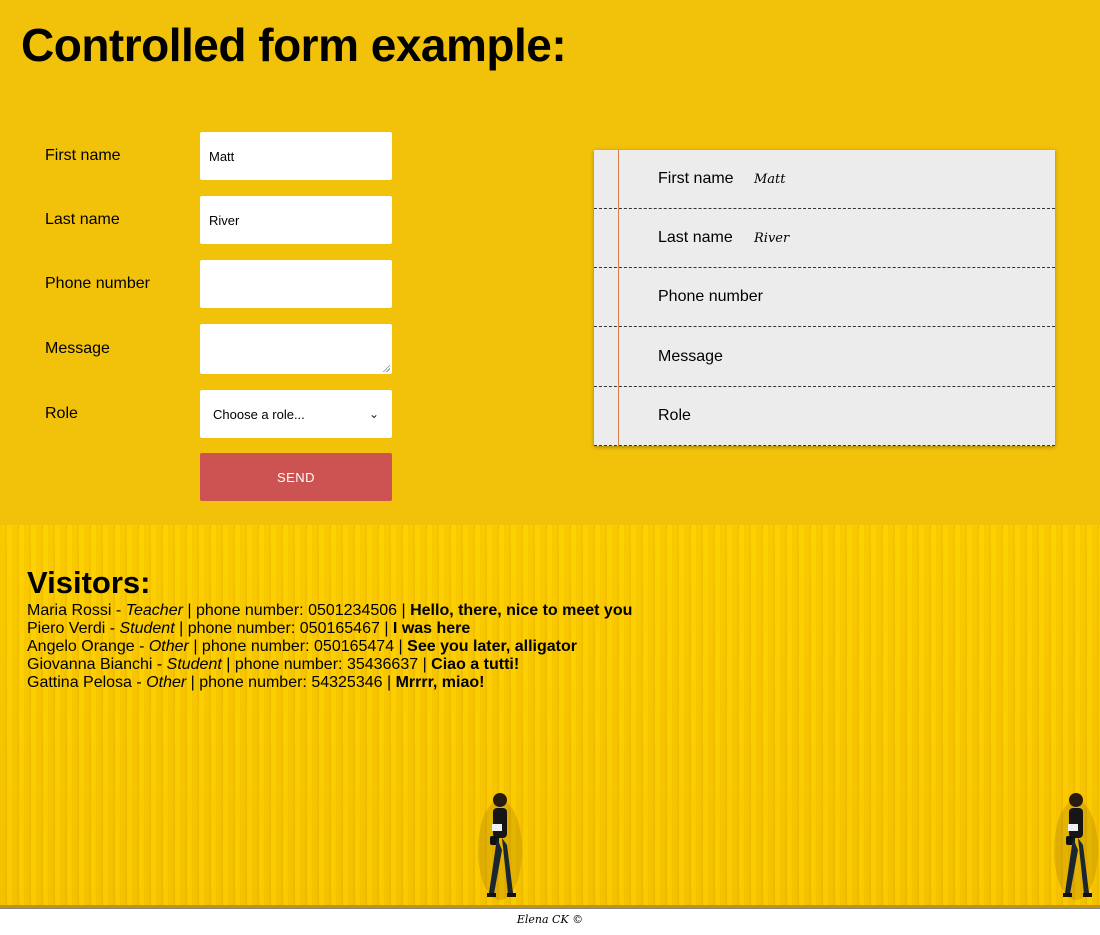 This screenshot has width=1100, height=935. What do you see at coordinates (296, 156) in the screenshot?
I see `first-name-input: Matt` at bounding box center [296, 156].